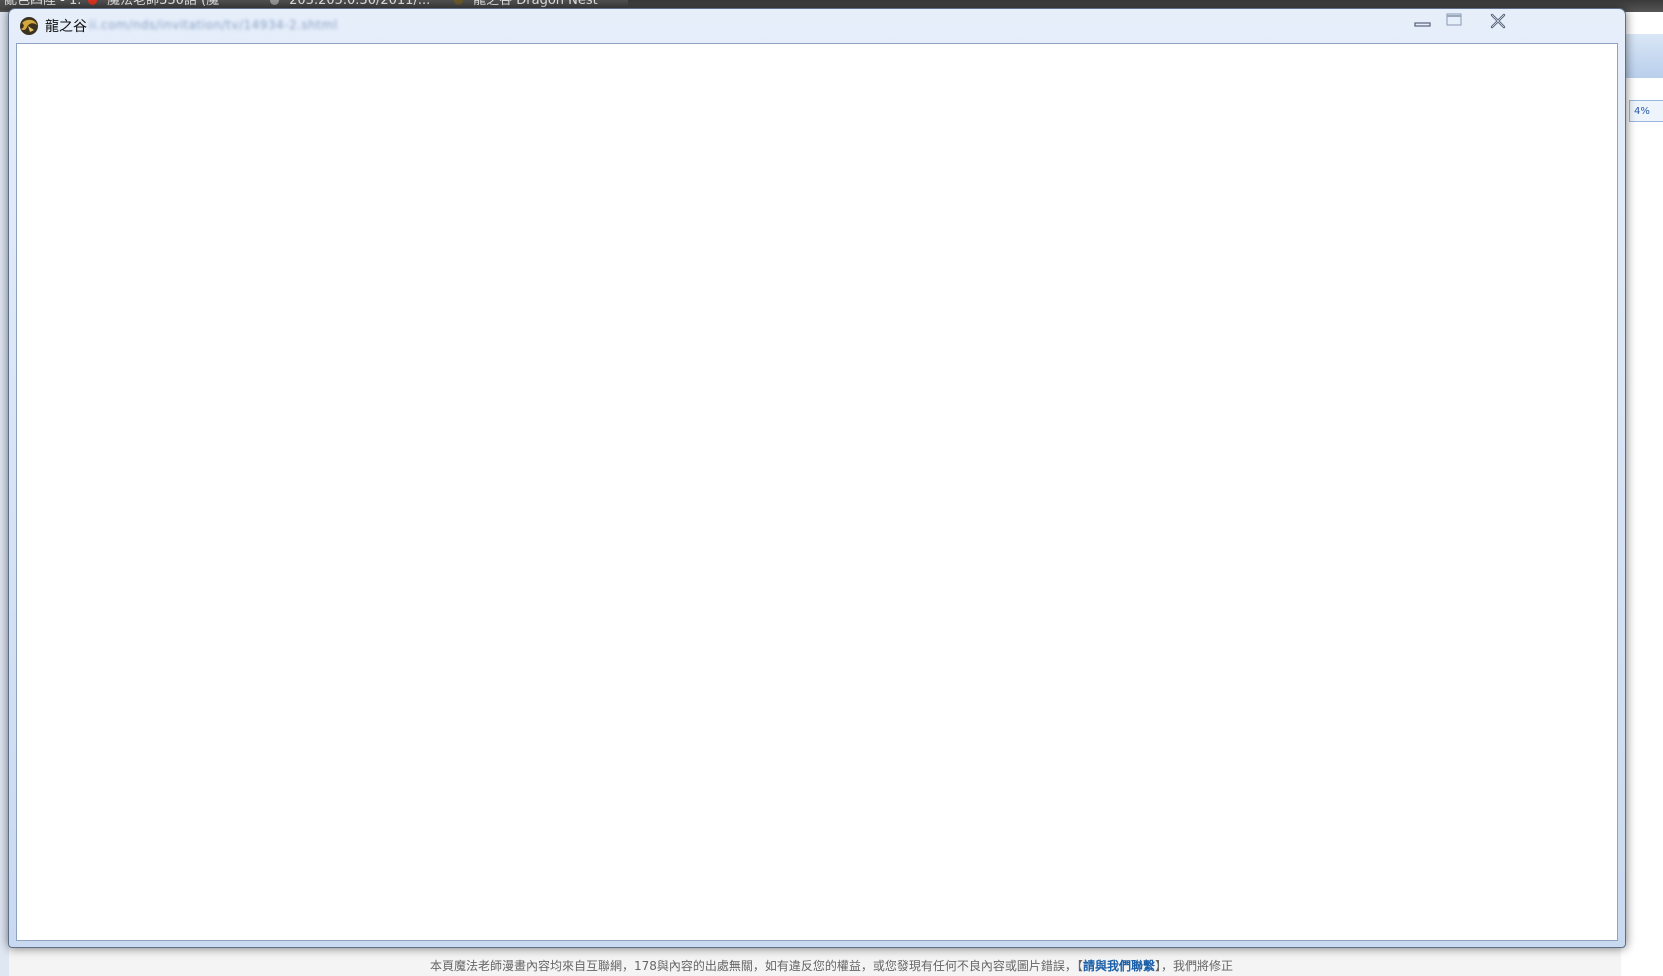  Describe the element at coordinates (458, 2) in the screenshot. I see `dragon-nest-favicon-icon` at that location.